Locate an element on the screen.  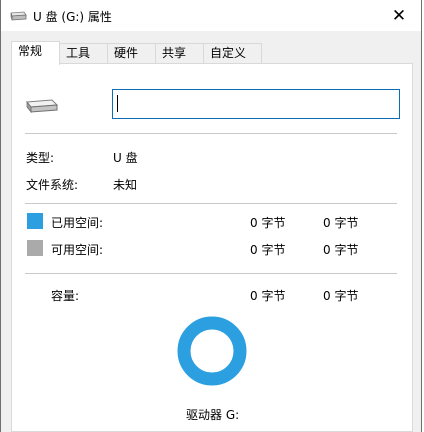
tab-tools: 工具 is located at coordinates (83, 53).